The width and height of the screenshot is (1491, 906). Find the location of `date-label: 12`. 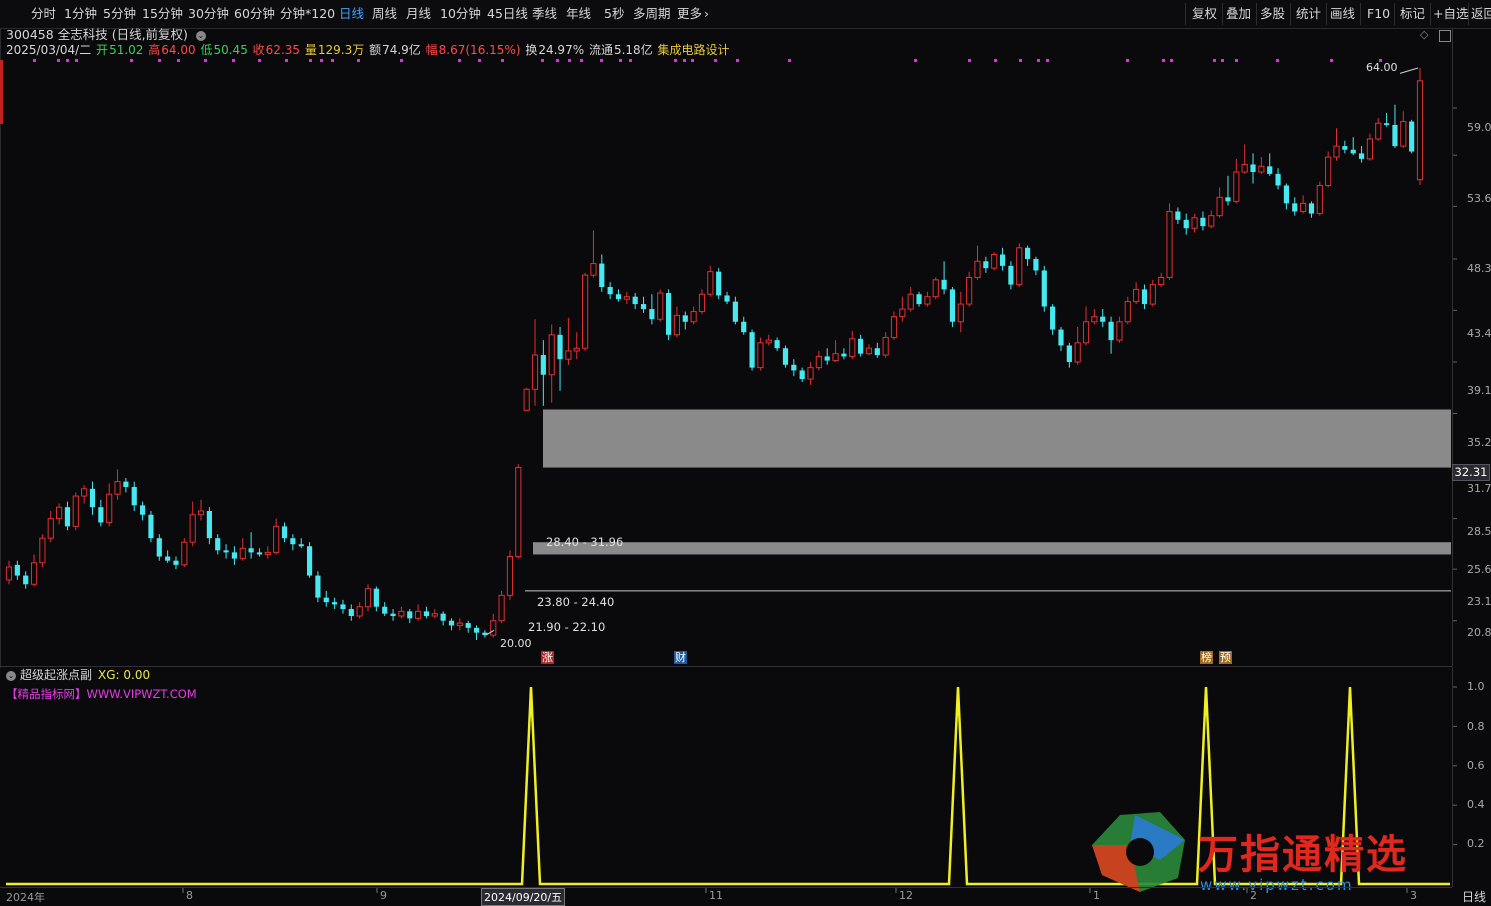

date-label: 12 is located at coordinates (906, 895).